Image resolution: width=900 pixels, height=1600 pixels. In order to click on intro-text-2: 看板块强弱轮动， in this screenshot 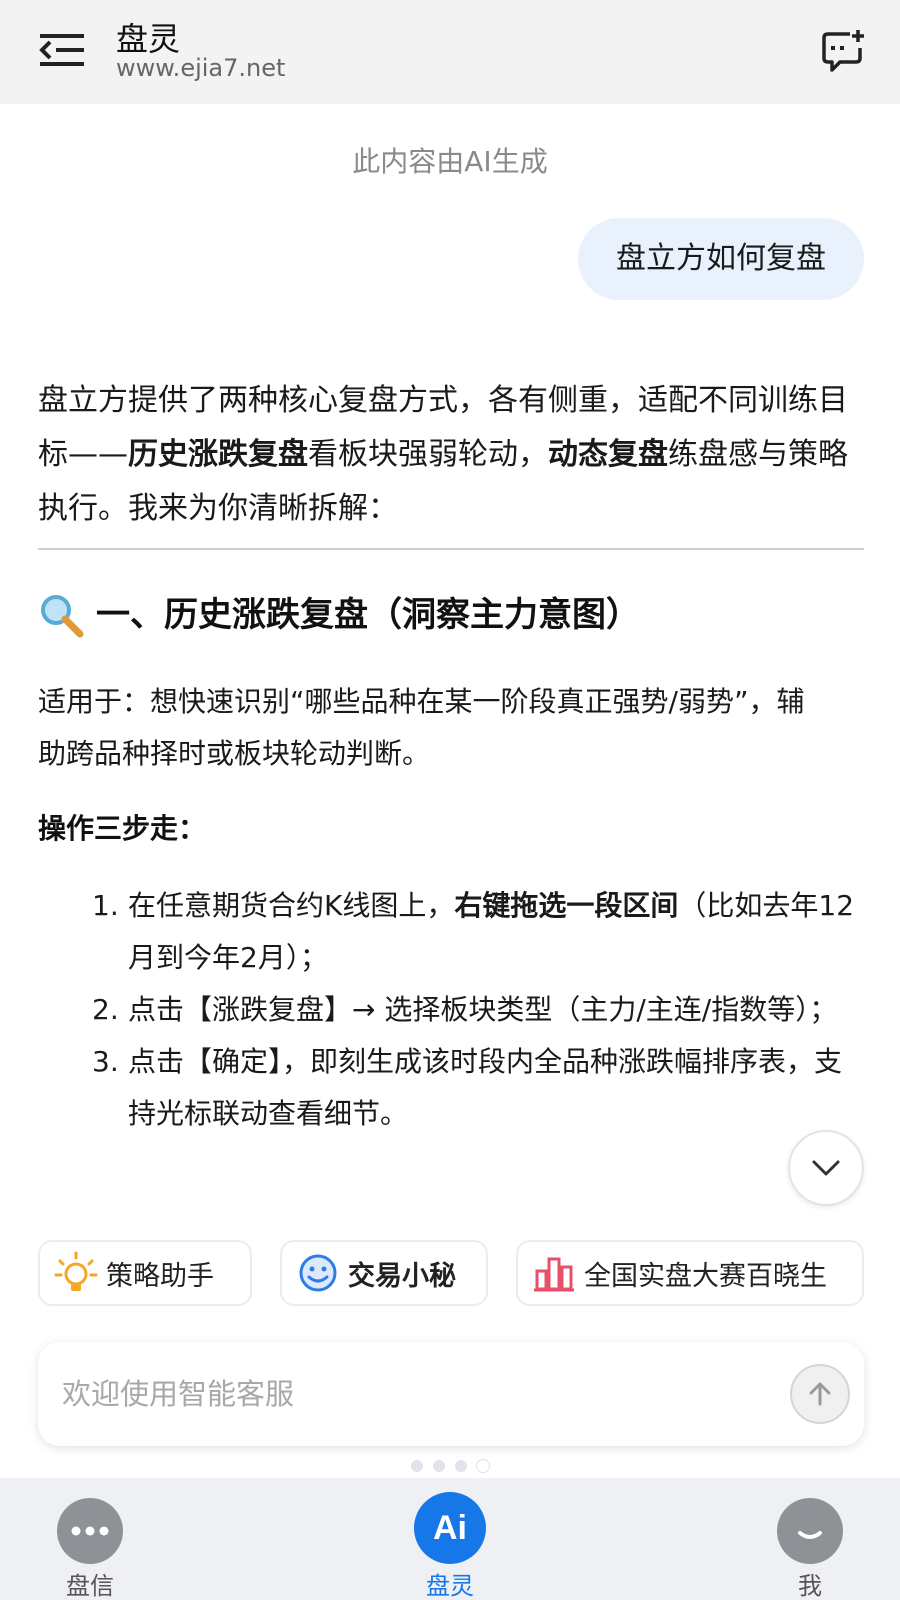, I will do `click(428, 454)`.